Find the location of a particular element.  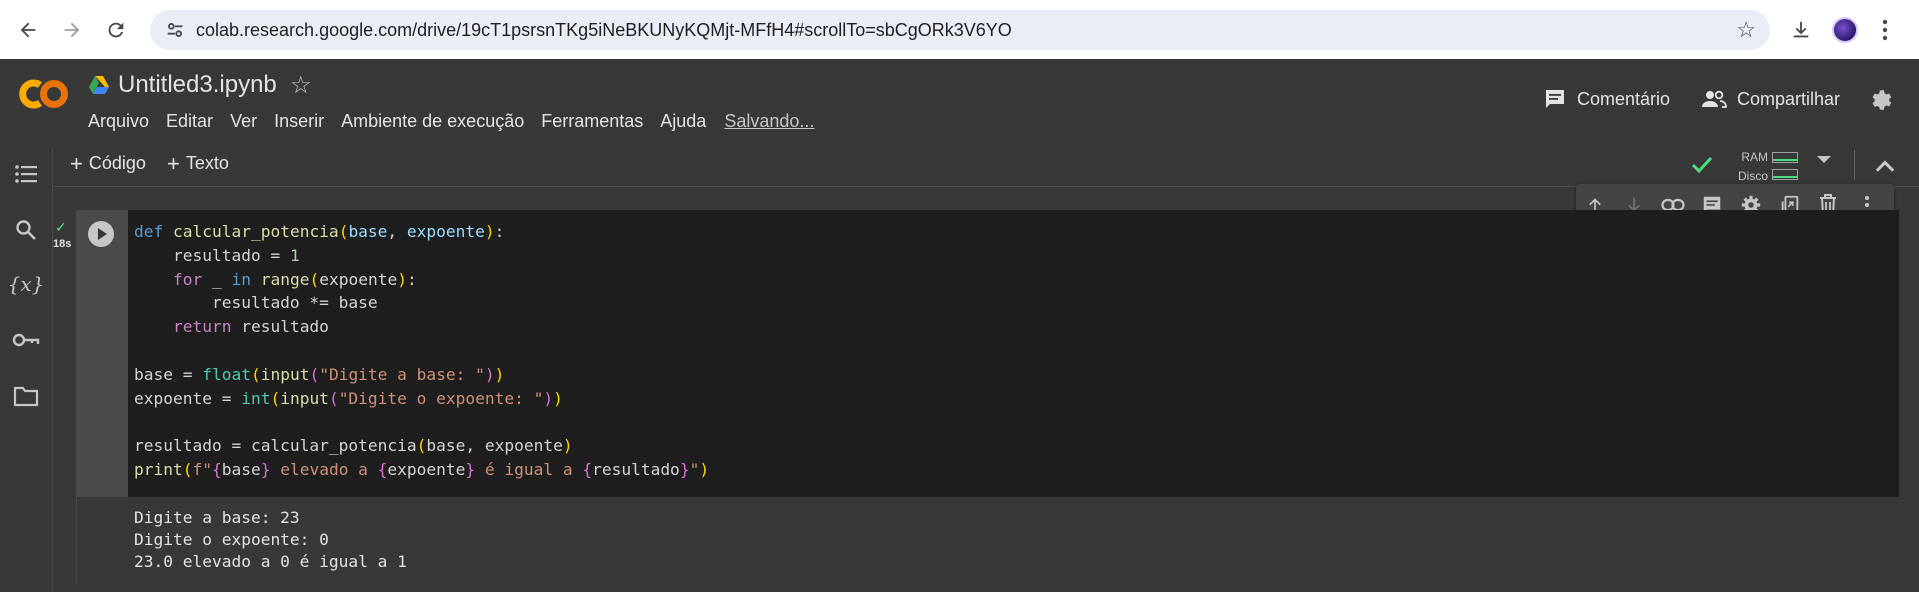

people-icon is located at coordinates (1714, 99).